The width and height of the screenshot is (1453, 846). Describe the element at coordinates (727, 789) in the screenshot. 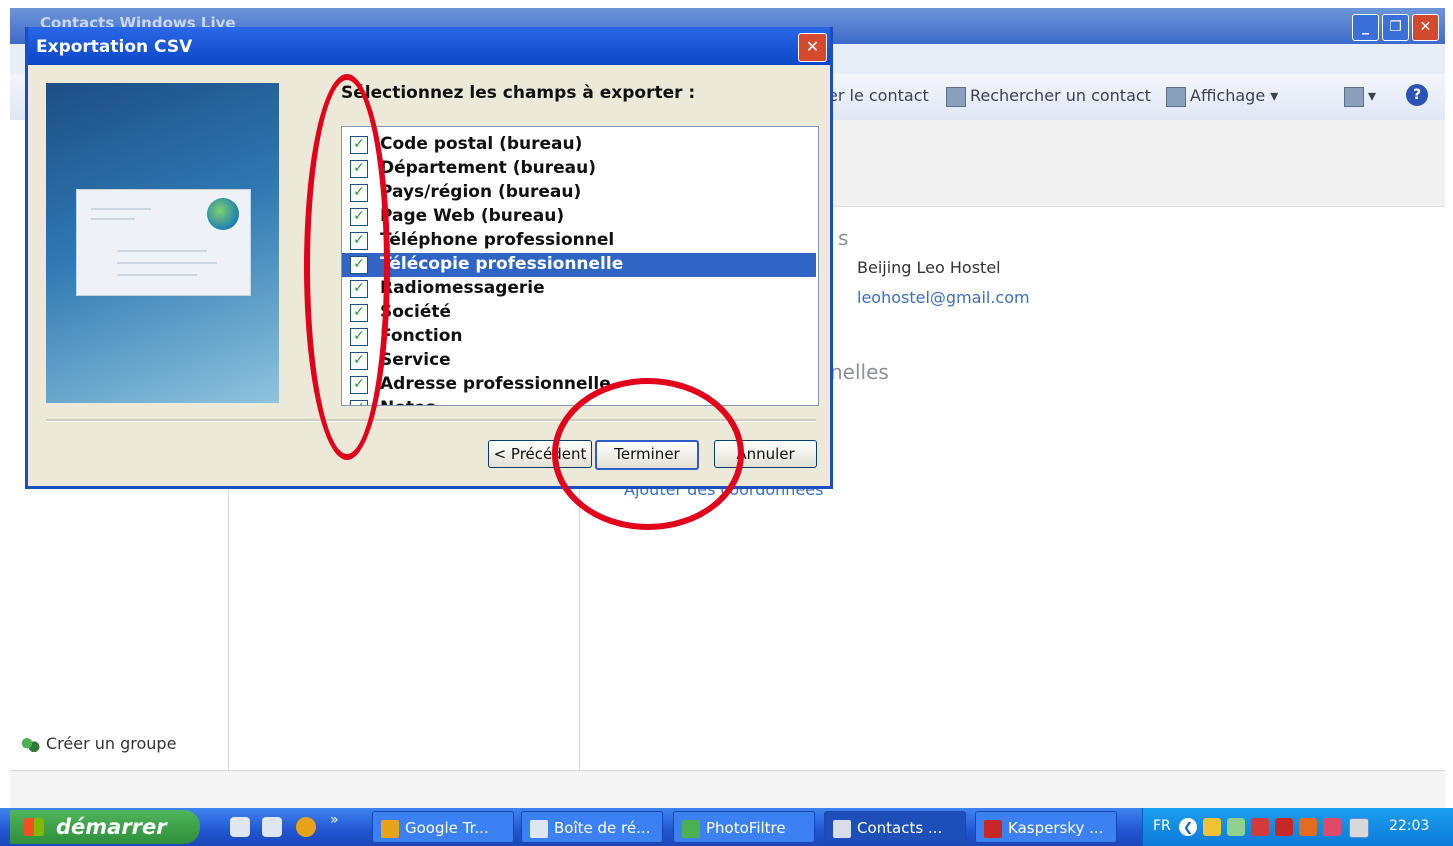

I see `status-bar` at that location.